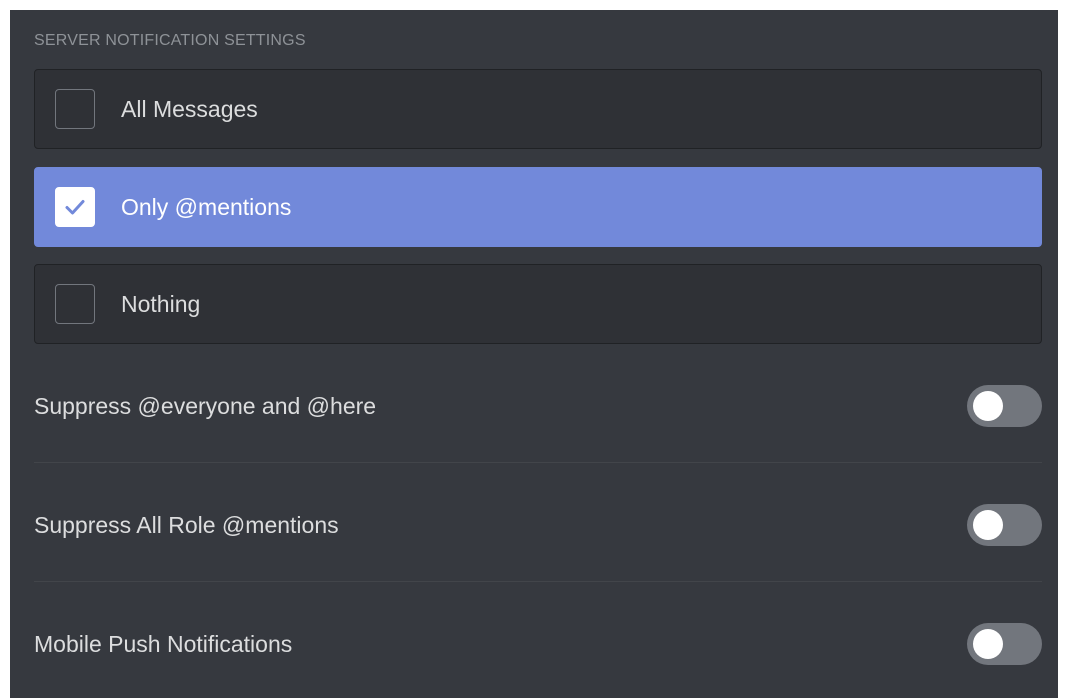 This screenshot has height=698, width=1068. What do you see at coordinates (1004, 406) in the screenshot?
I see `toggle-switch-suppress-everyone` at bounding box center [1004, 406].